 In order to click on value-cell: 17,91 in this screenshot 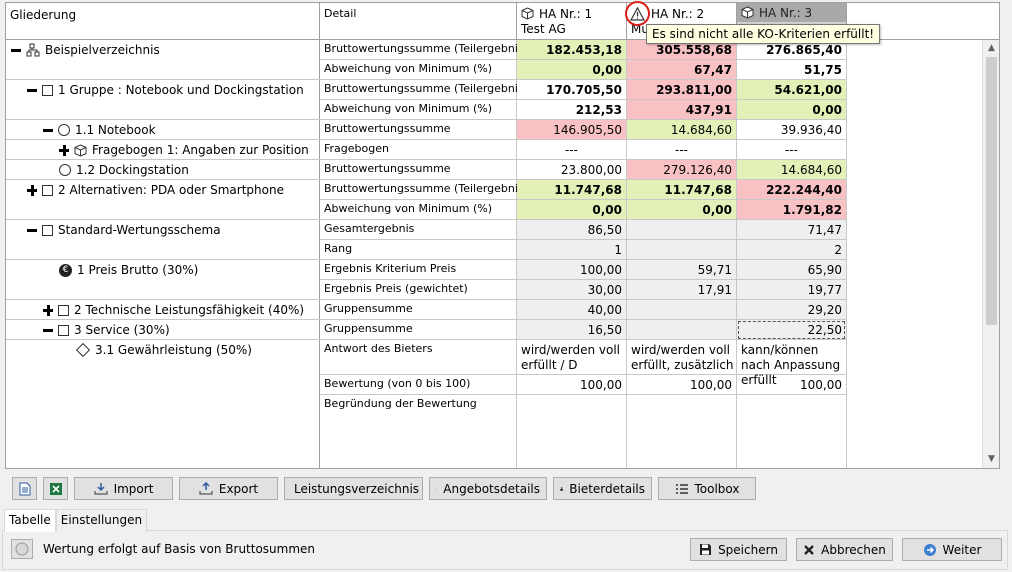, I will do `click(681, 290)`.